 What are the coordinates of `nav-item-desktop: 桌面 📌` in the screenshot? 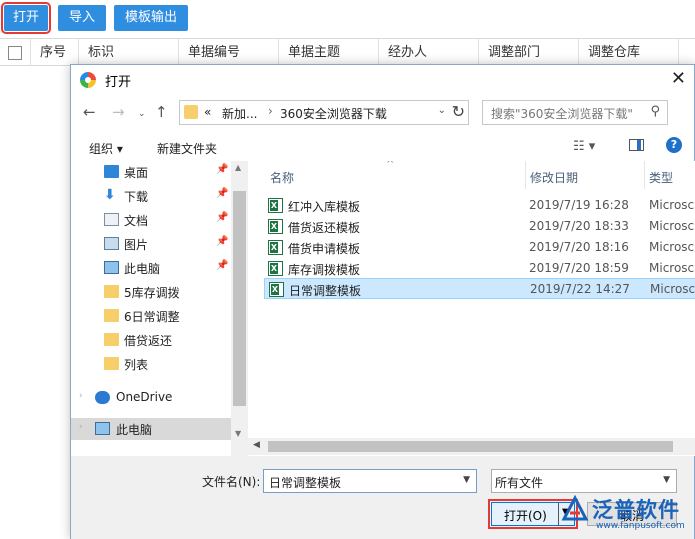 It's located at (151, 172).